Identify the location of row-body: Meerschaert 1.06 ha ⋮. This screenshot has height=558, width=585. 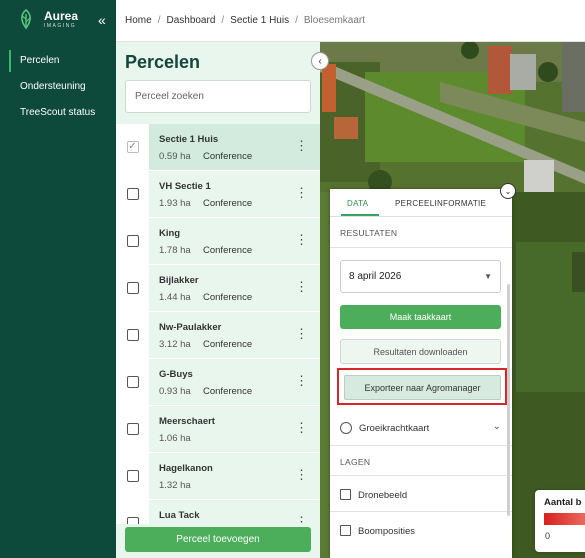
(234, 429).